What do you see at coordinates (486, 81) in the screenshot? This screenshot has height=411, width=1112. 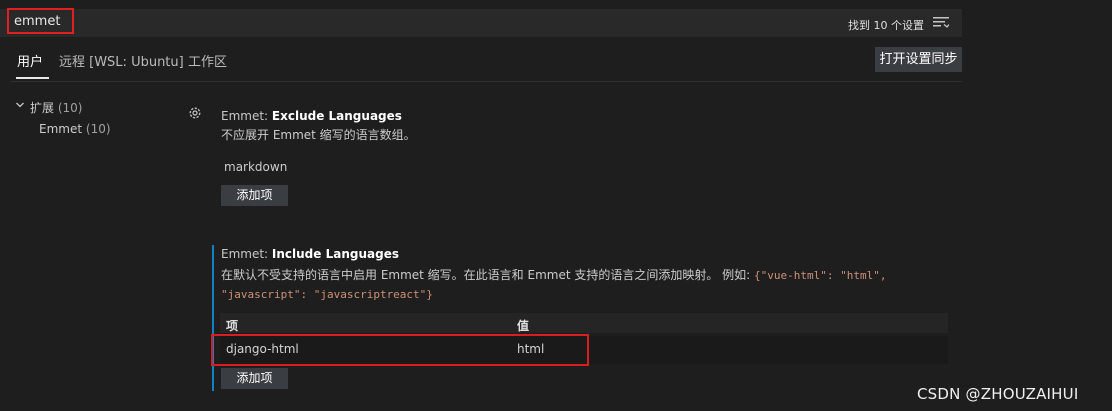 I see `divider` at bounding box center [486, 81].